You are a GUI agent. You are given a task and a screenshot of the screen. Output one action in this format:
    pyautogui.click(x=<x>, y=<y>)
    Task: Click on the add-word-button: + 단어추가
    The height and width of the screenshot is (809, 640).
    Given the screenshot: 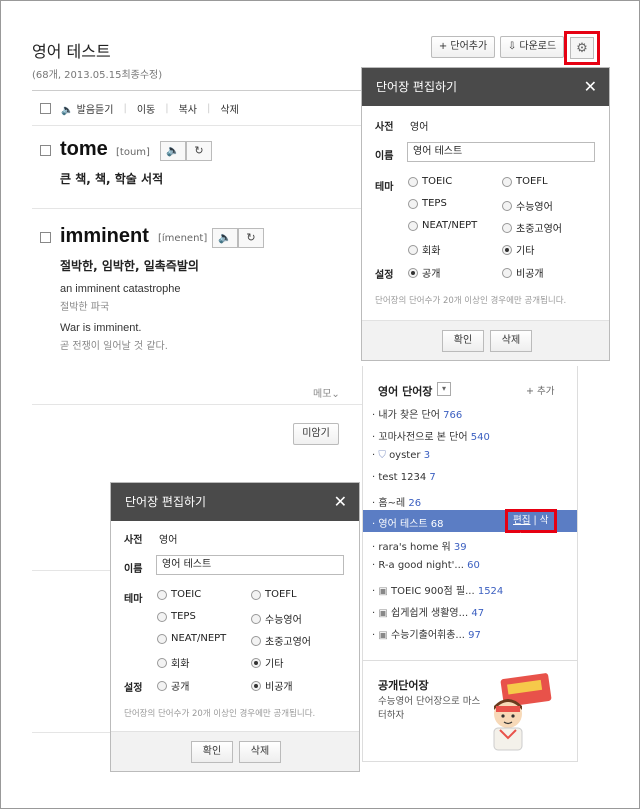 What is the action you would take?
    pyautogui.click(x=463, y=47)
    